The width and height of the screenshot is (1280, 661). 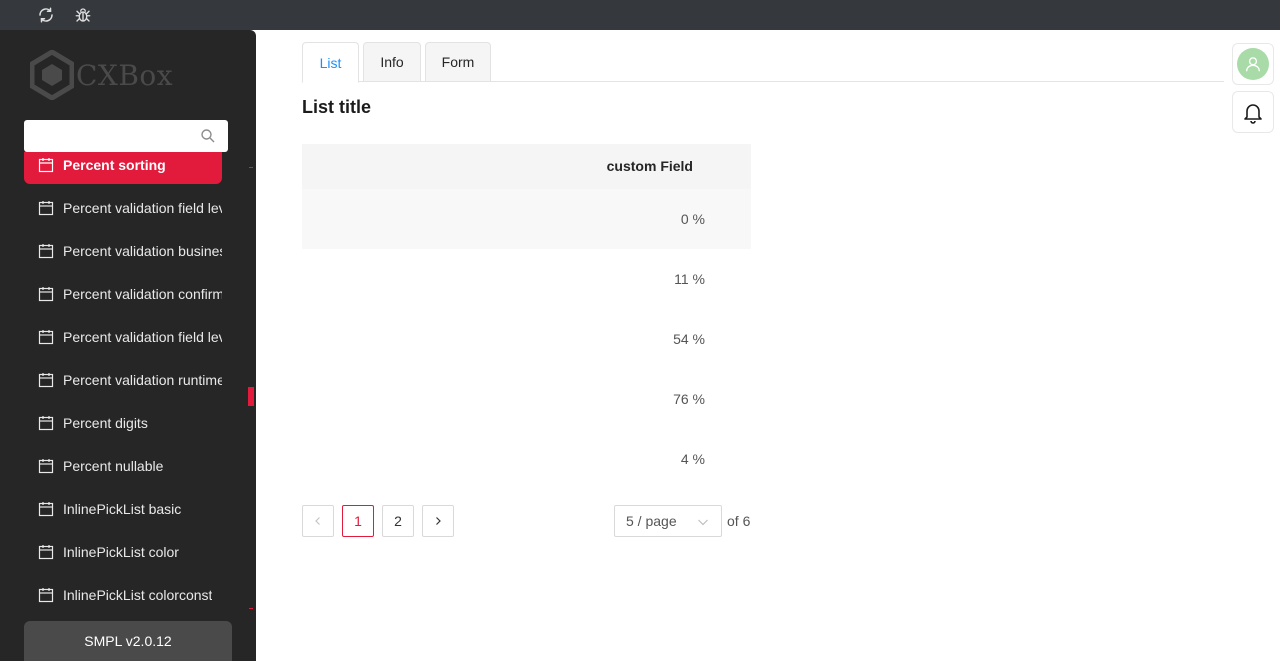 I want to click on page-size-select: 5 / page, so click(x=668, y=521).